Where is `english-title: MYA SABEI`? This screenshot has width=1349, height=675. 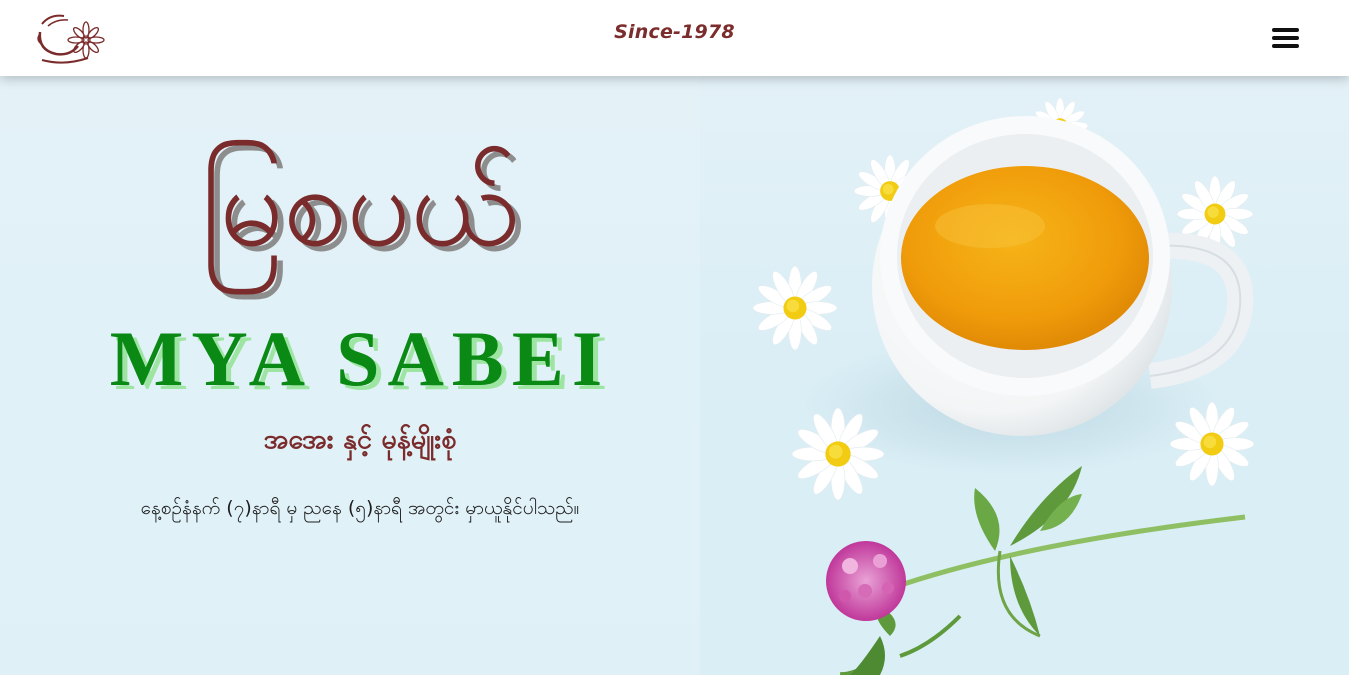
english-title: MYA SABEI is located at coordinates (360, 358).